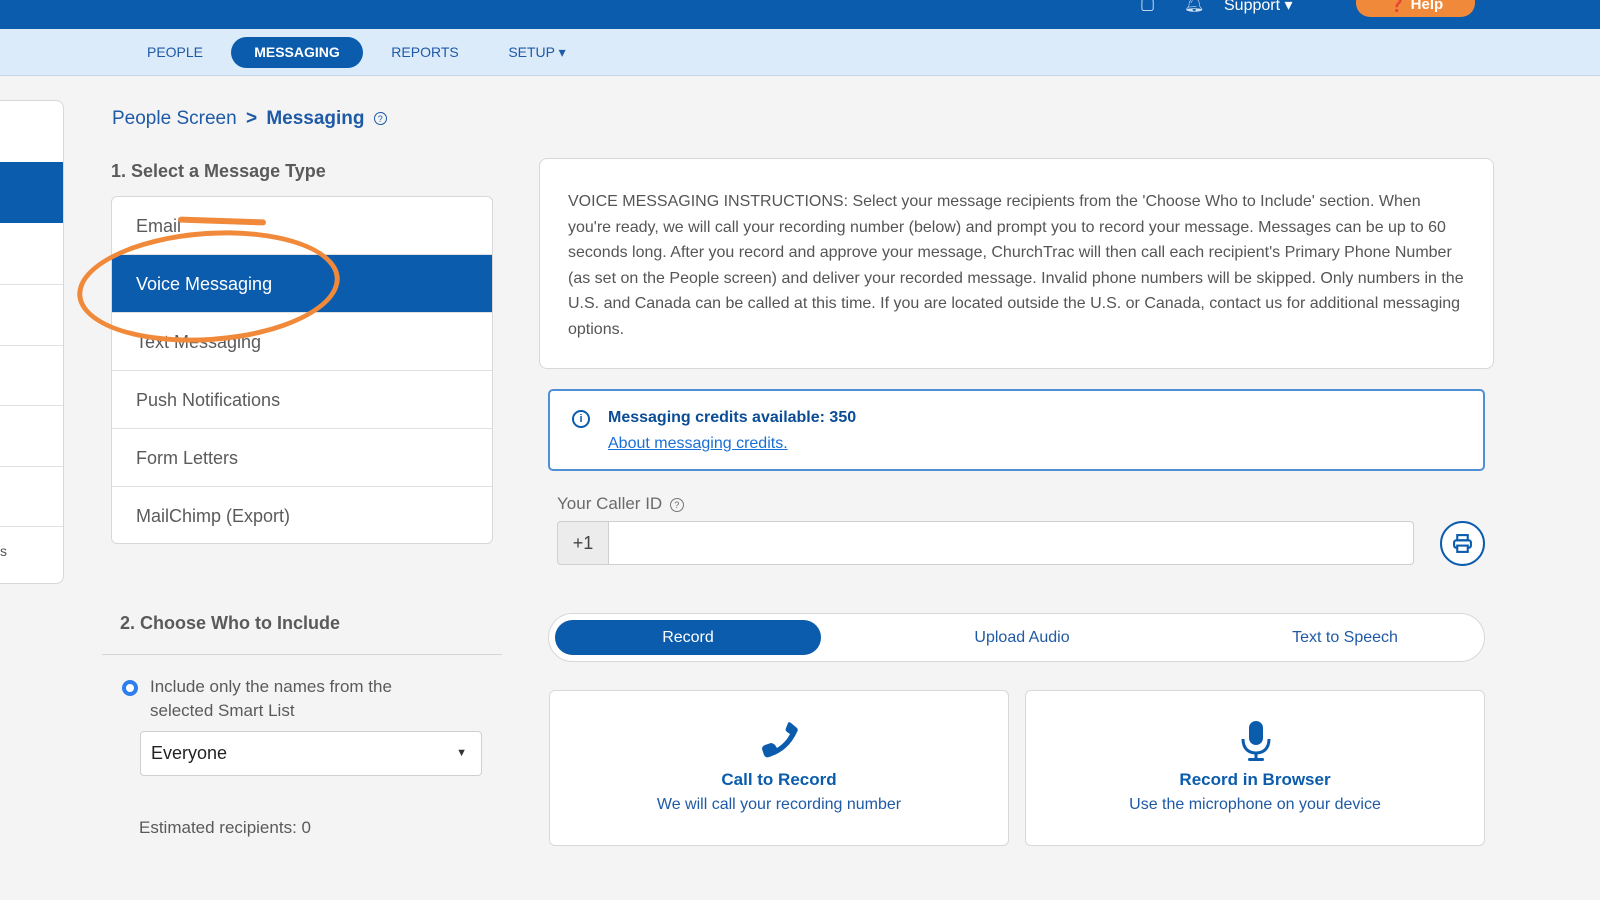 The height and width of the screenshot is (900, 1600). I want to click on top-bar: ▢ 🔔︎ Support ▾ ❓ Help, so click(800, 14).